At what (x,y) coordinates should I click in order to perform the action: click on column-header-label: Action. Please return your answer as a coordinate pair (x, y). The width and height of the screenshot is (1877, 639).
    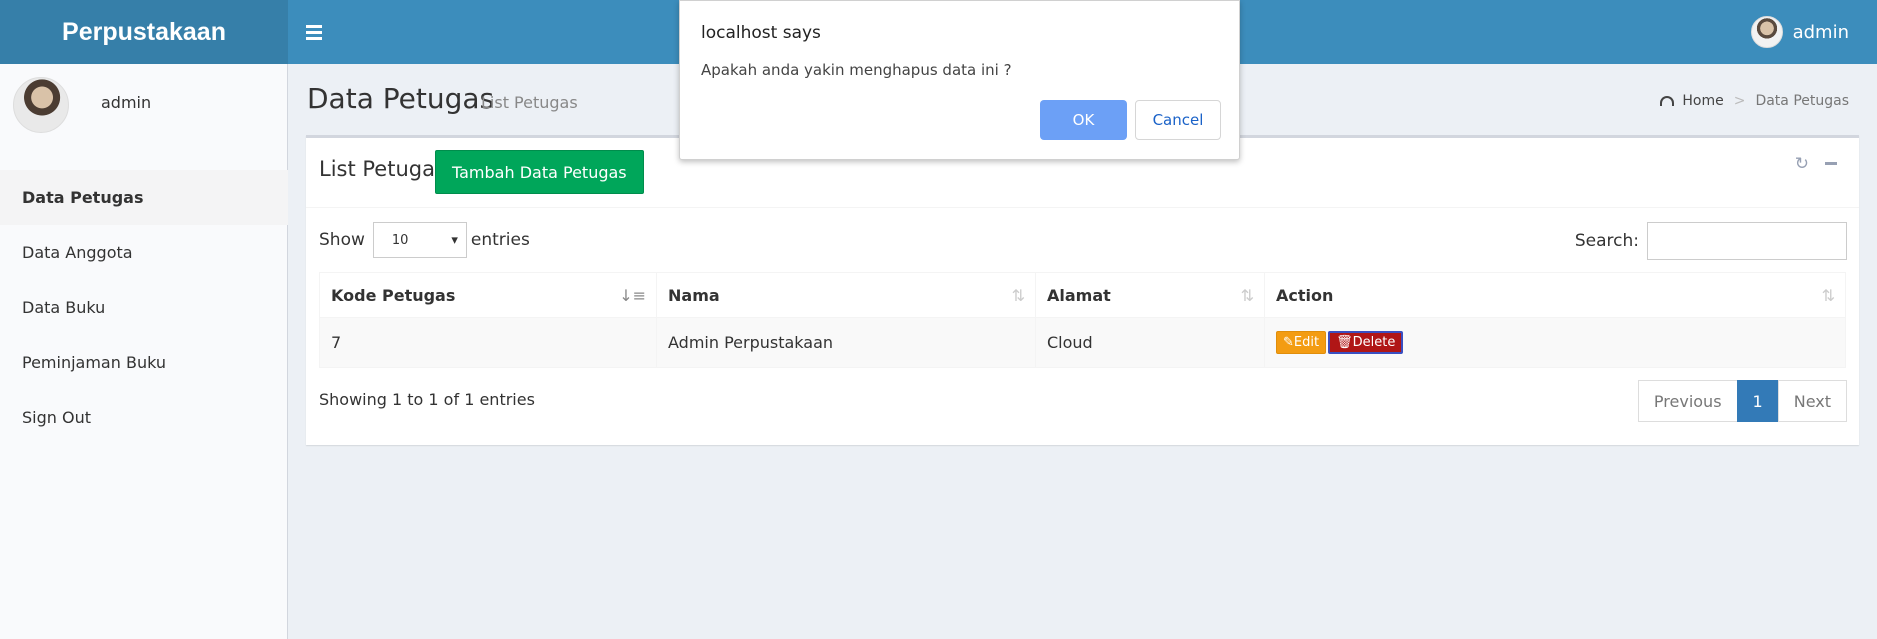
    Looking at the image, I should click on (1305, 295).